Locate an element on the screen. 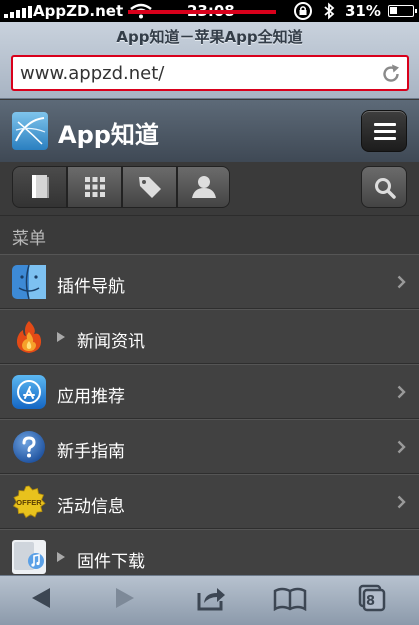  offer-badge-icon: OFFER is located at coordinates (29, 502).